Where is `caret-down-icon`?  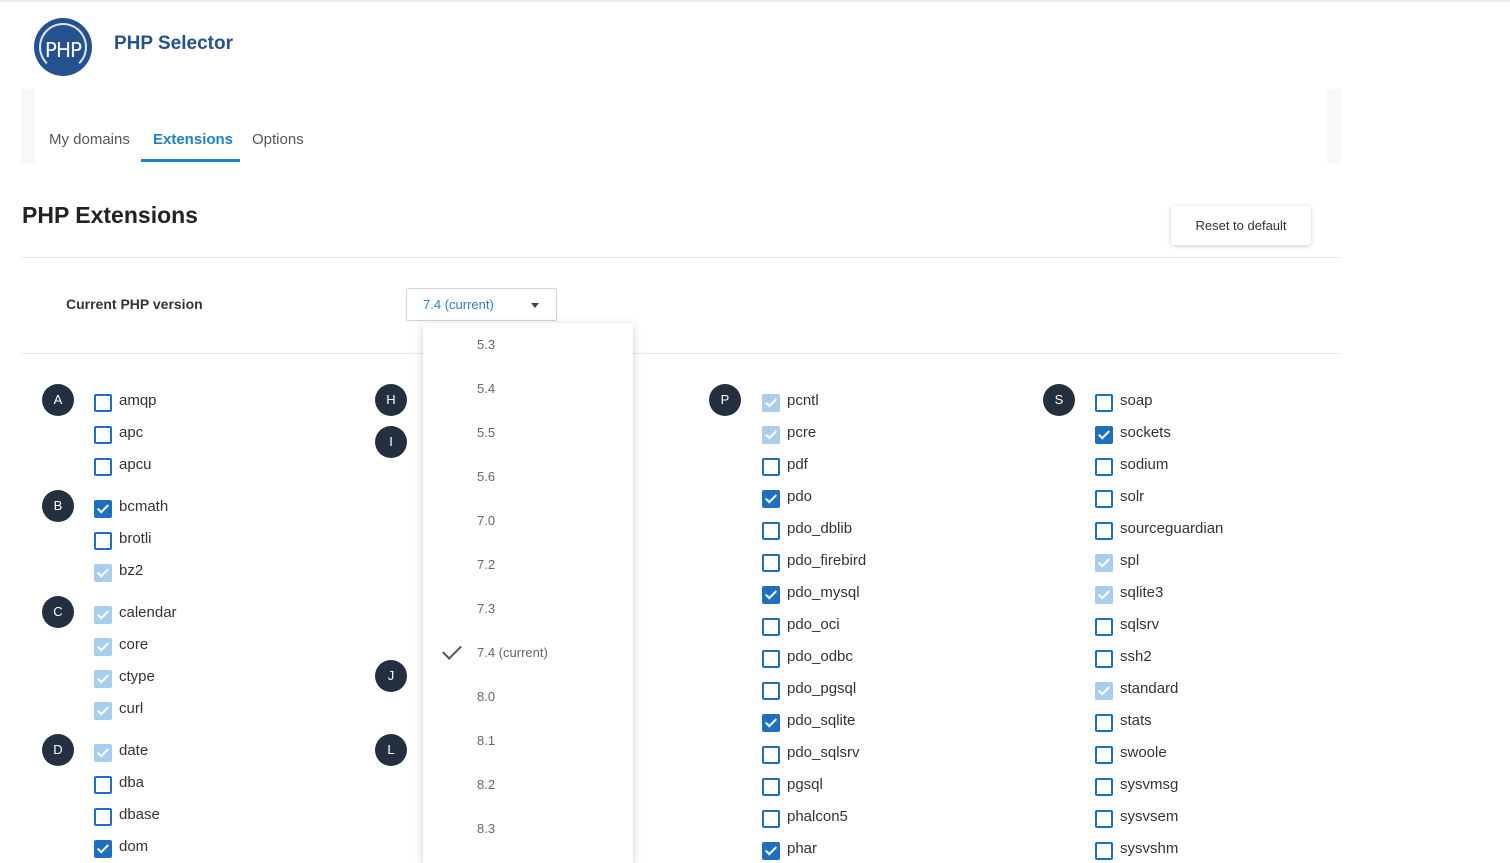 caret-down-icon is located at coordinates (535, 305).